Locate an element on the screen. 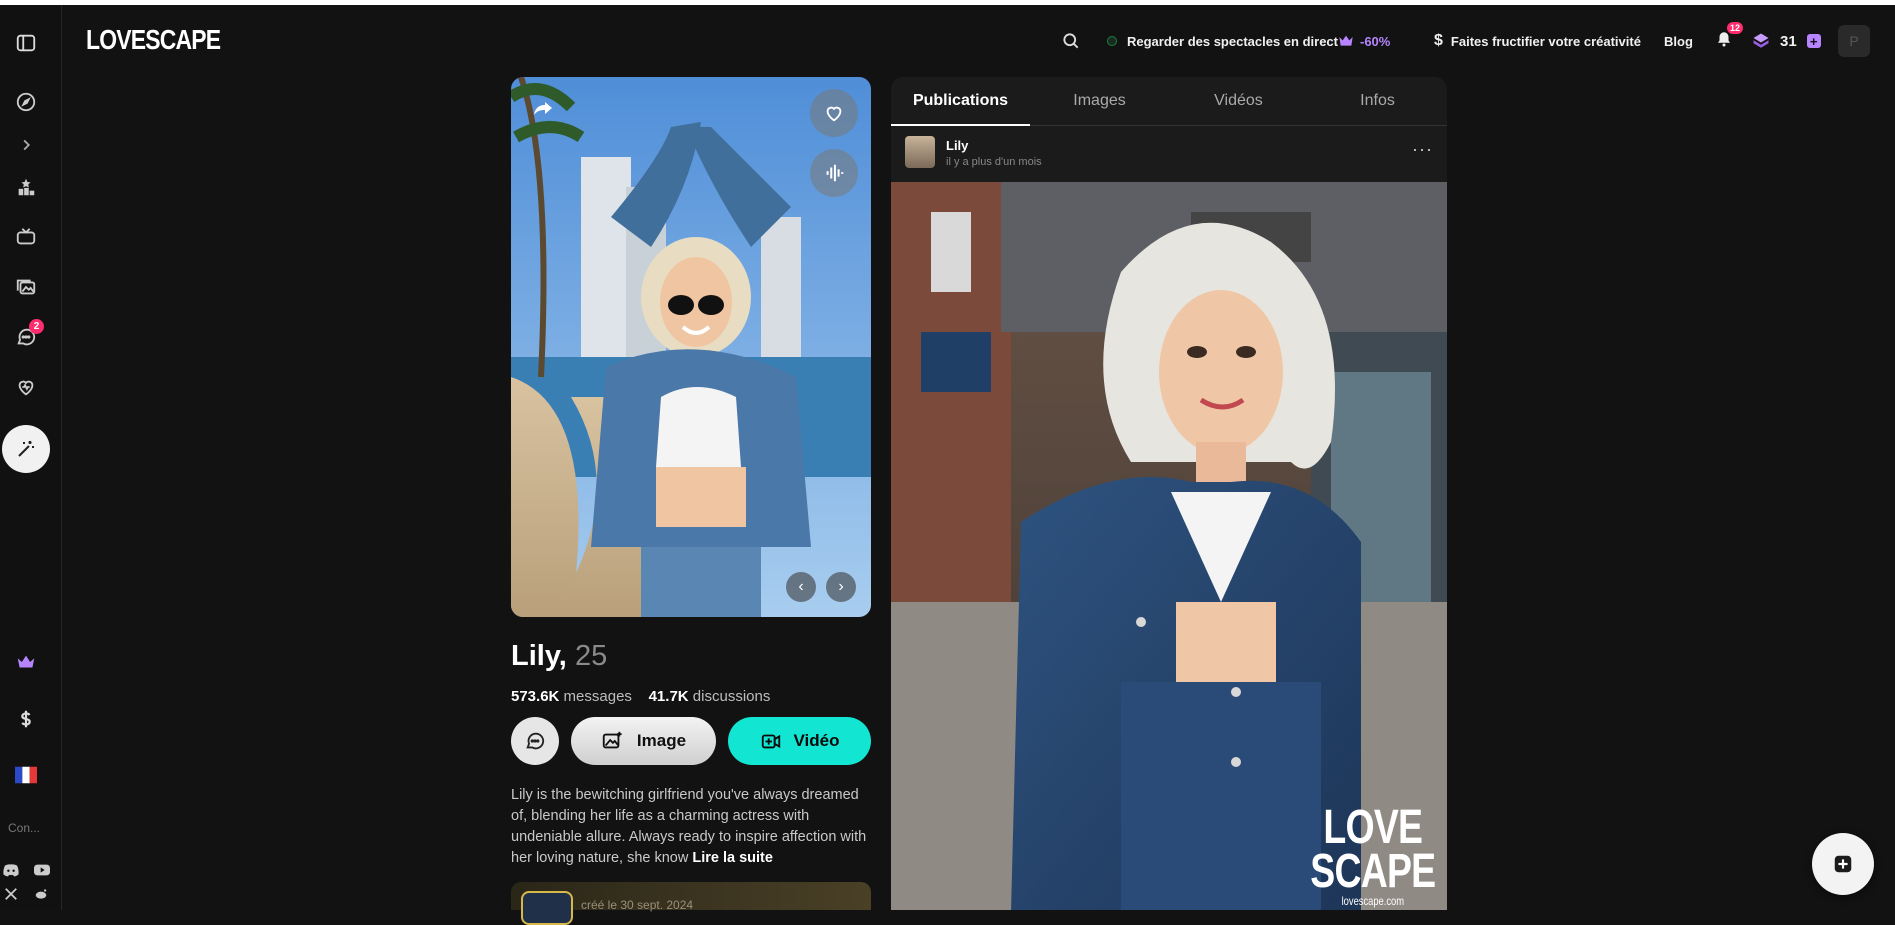  read-more-link: Lire la suite is located at coordinates (732, 858).